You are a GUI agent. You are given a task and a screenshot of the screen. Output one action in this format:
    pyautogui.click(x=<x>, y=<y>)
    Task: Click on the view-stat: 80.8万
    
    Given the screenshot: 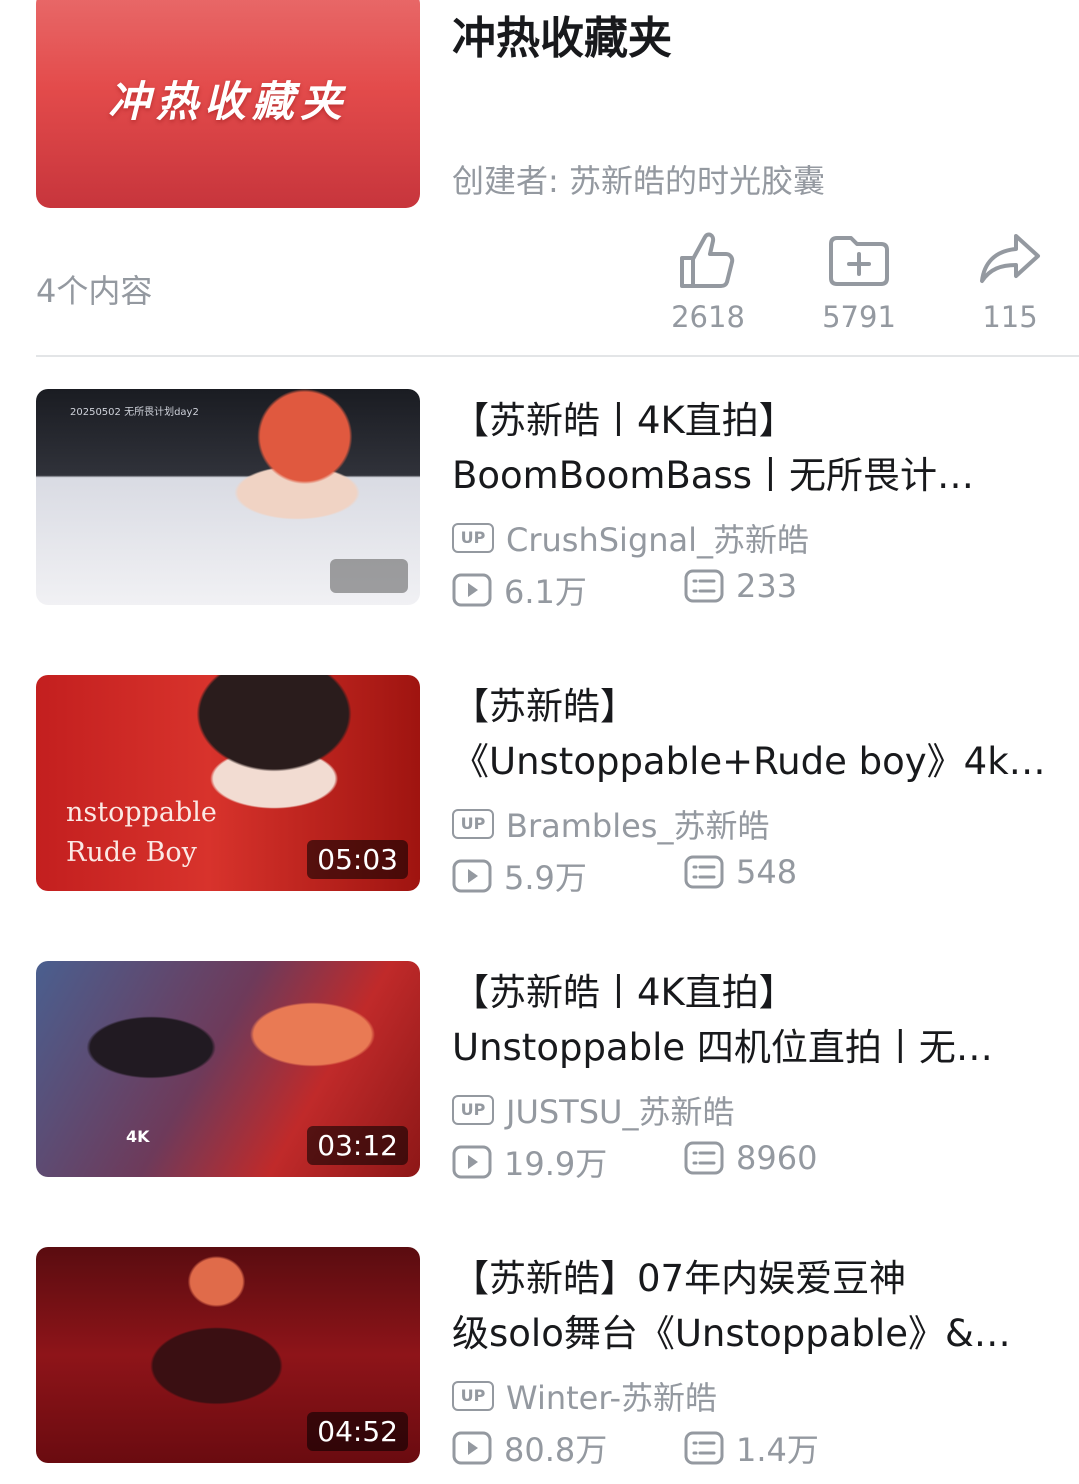 What is the action you would take?
    pyautogui.click(x=529, y=1448)
    